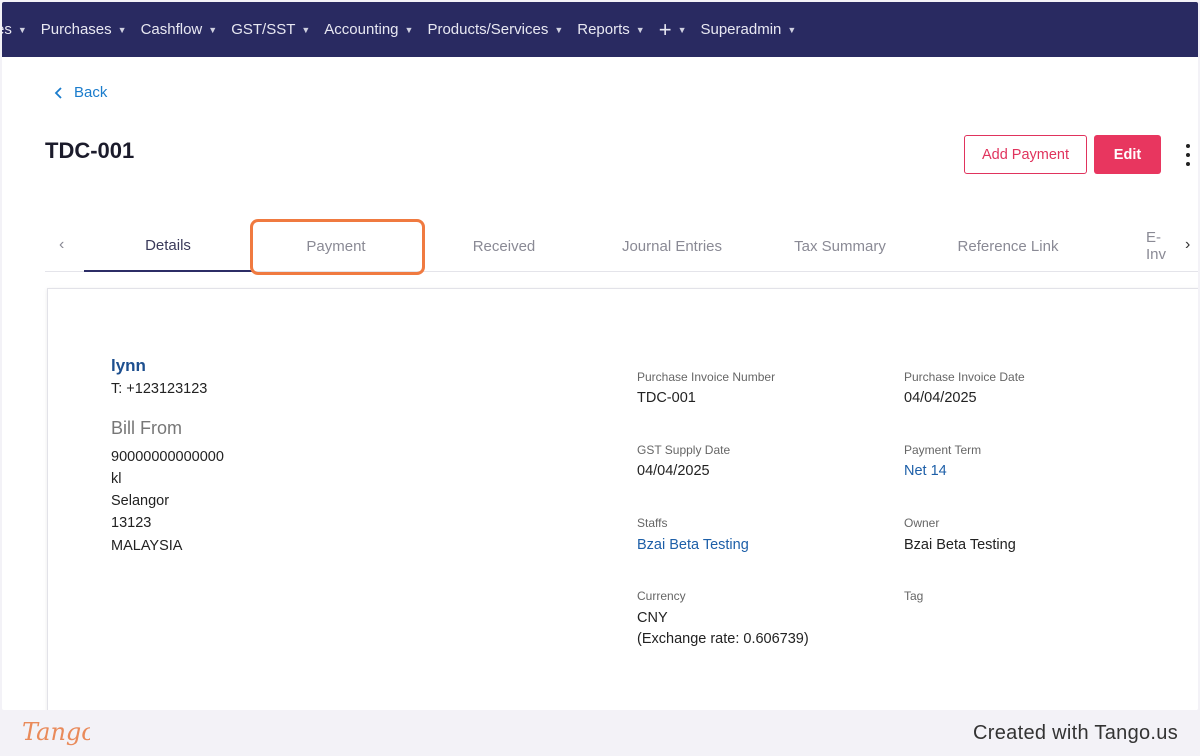 This screenshot has height=756, width=1200. What do you see at coordinates (90, 150) in the screenshot?
I see `page-title: TDC-001` at bounding box center [90, 150].